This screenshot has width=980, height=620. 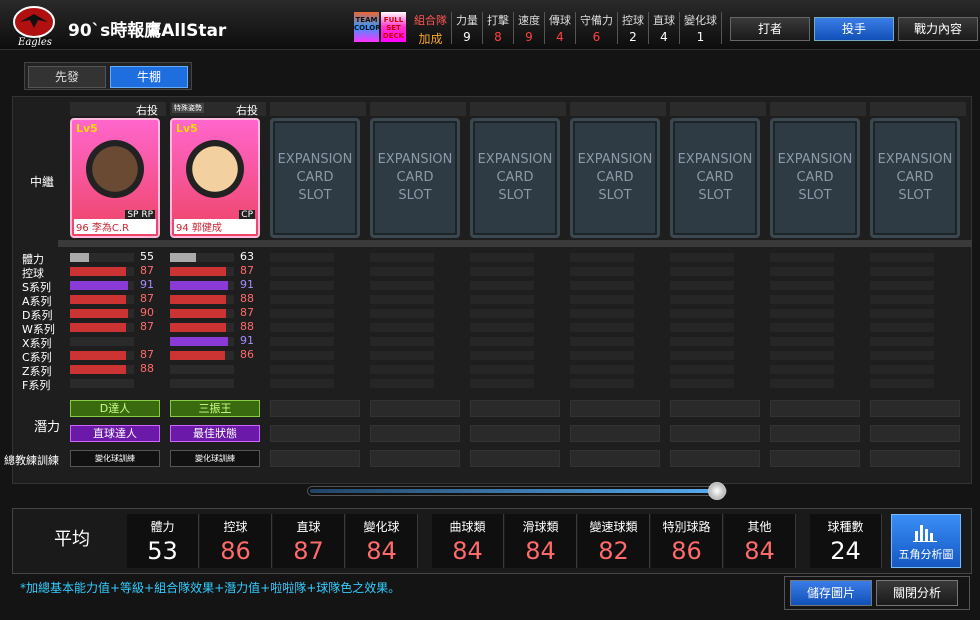 What do you see at coordinates (247, 256) in the screenshot?
I see `stat-value: 63` at bounding box center [247, 256].